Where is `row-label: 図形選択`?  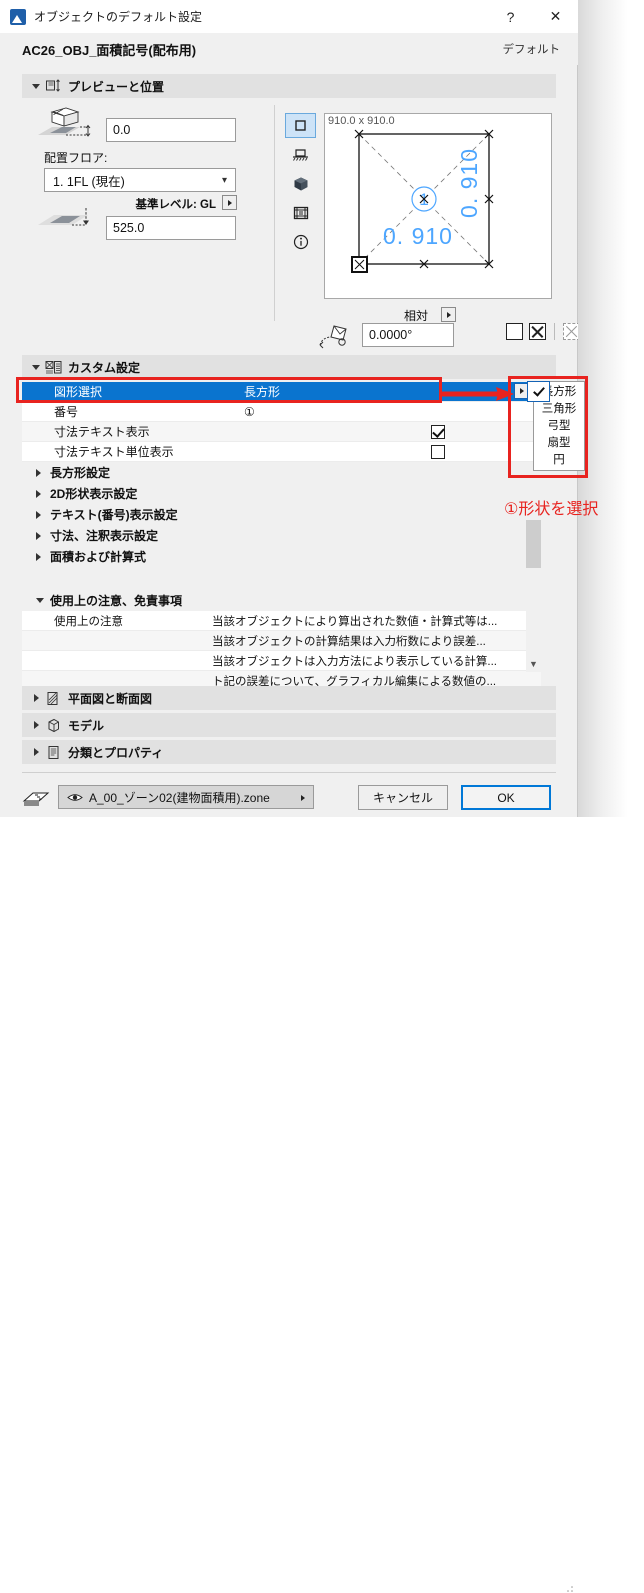 row-label: 図形選択 is located at coordinates (78, 392).